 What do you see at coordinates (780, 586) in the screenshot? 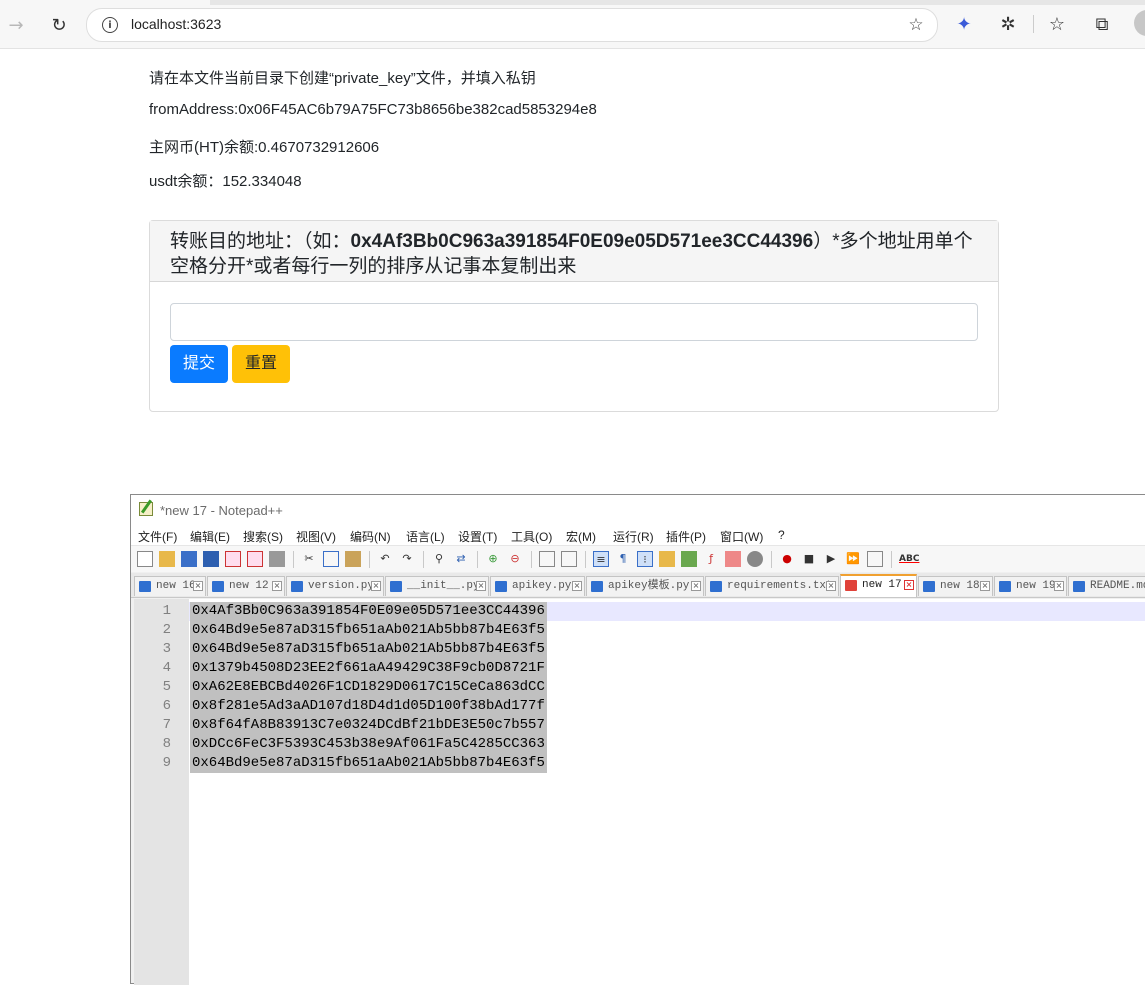
I see `doc-tab-label: requirements.txt` at bounding box center [780, 586].